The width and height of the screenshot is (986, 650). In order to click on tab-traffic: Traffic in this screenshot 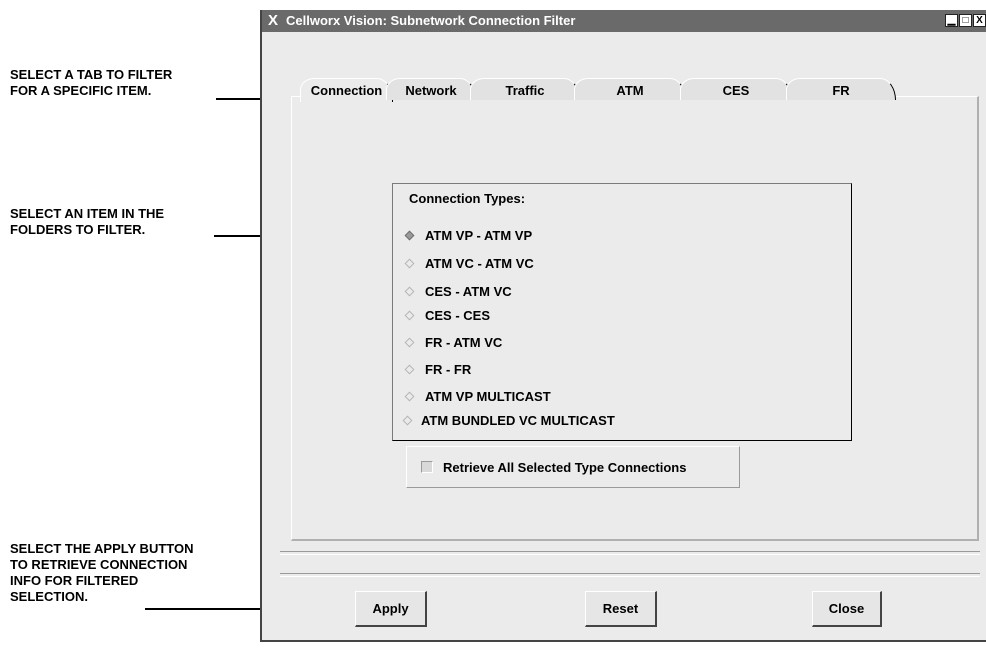, I will do `click(525, 89)`.